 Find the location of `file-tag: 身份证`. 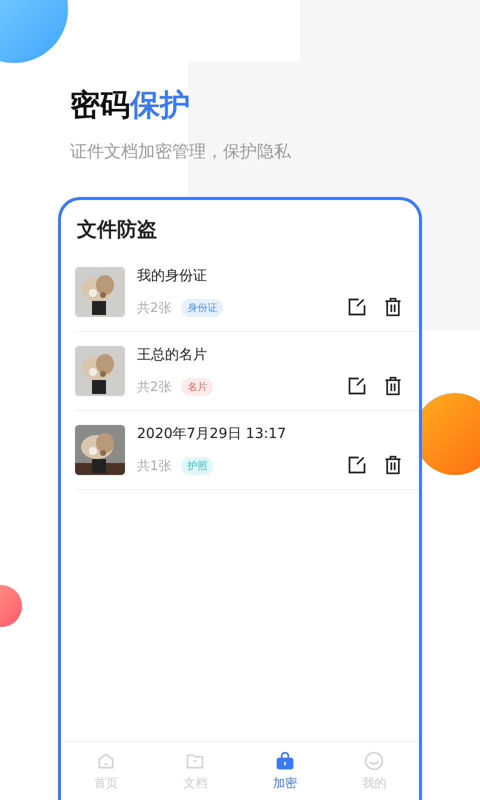

file-tag: 身份证 is located at coordinates (202, 308).